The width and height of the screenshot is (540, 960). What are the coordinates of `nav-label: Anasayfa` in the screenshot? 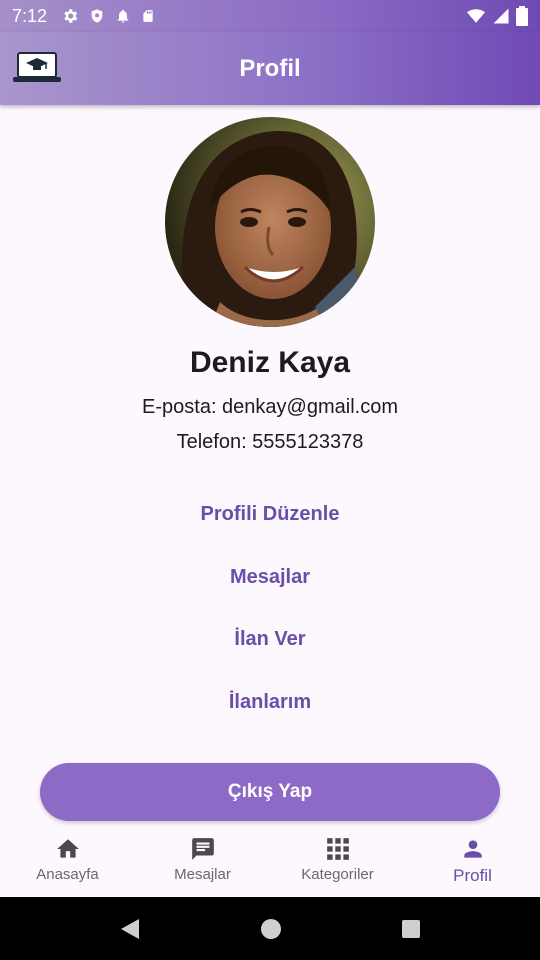 It's located at (67, 874).